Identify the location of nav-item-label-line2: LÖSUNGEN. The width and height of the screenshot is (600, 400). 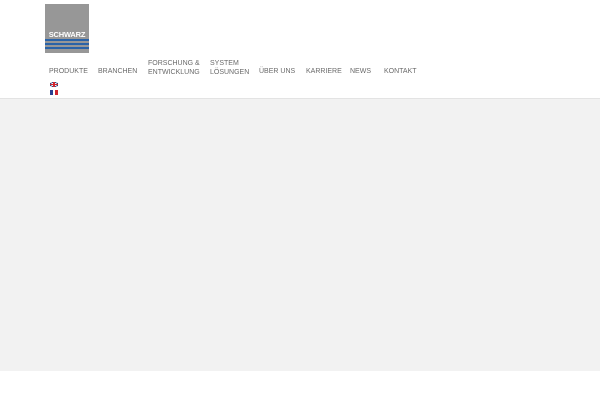
(230, 72).